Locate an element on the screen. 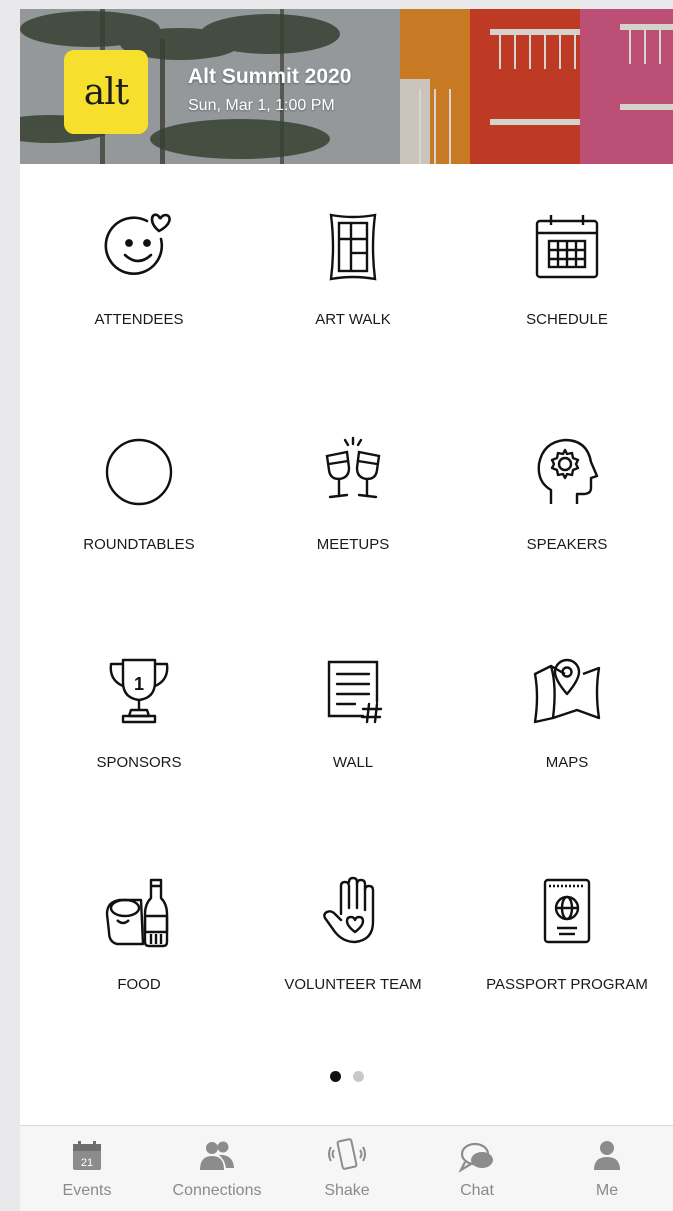 The height and width of the screenshot is (1211, 673). bottom-tab-bar: 21 Events Connections Shake Chat Me is located at coordinates (346, 1168).